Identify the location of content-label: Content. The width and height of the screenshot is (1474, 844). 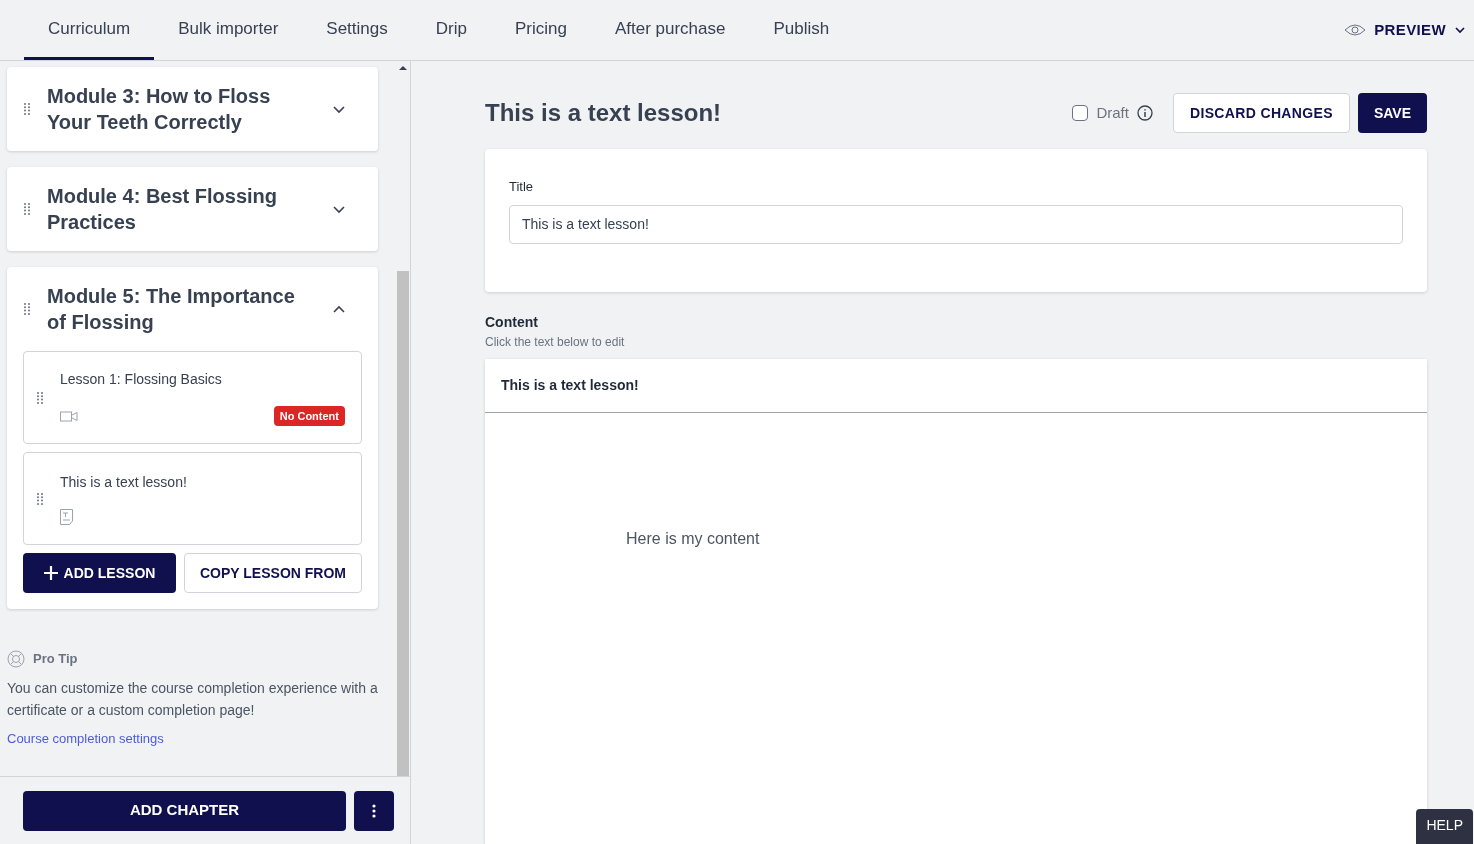
(512, 322).